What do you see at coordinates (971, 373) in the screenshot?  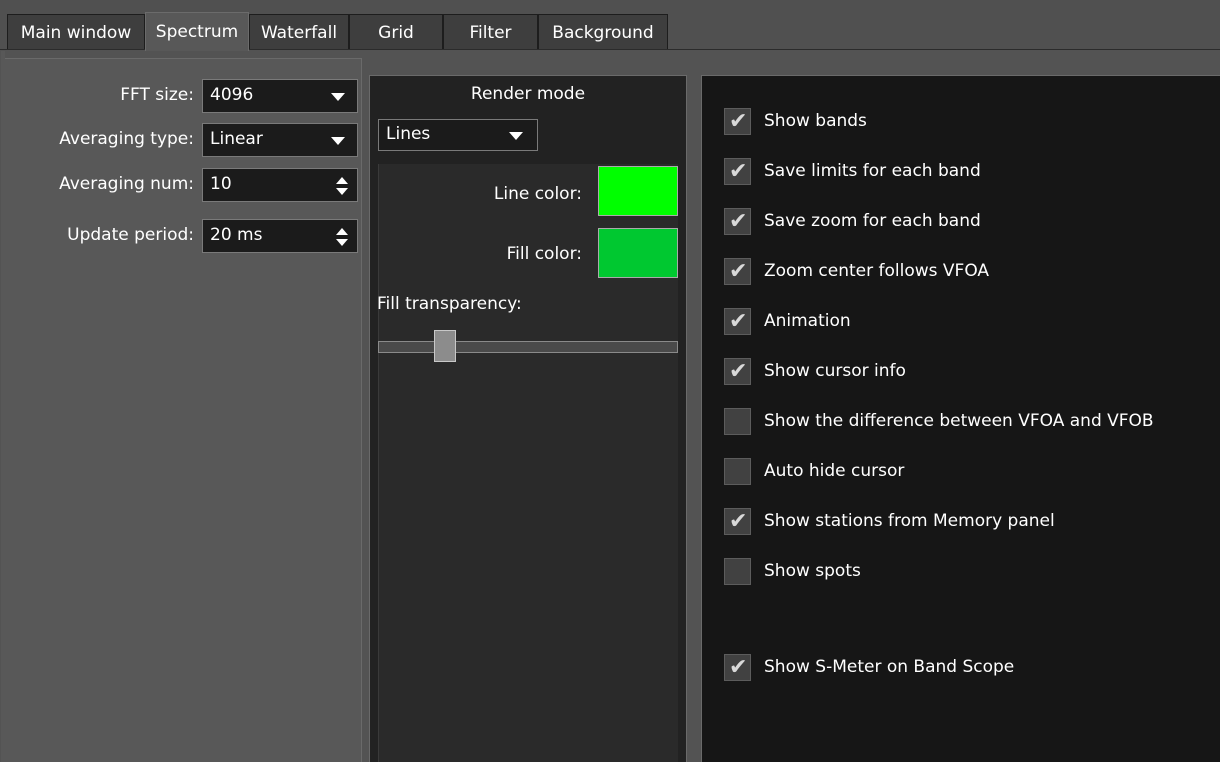 I see `checkbox-row: ✔ Show cursor info` at bounding box center [971, 373].